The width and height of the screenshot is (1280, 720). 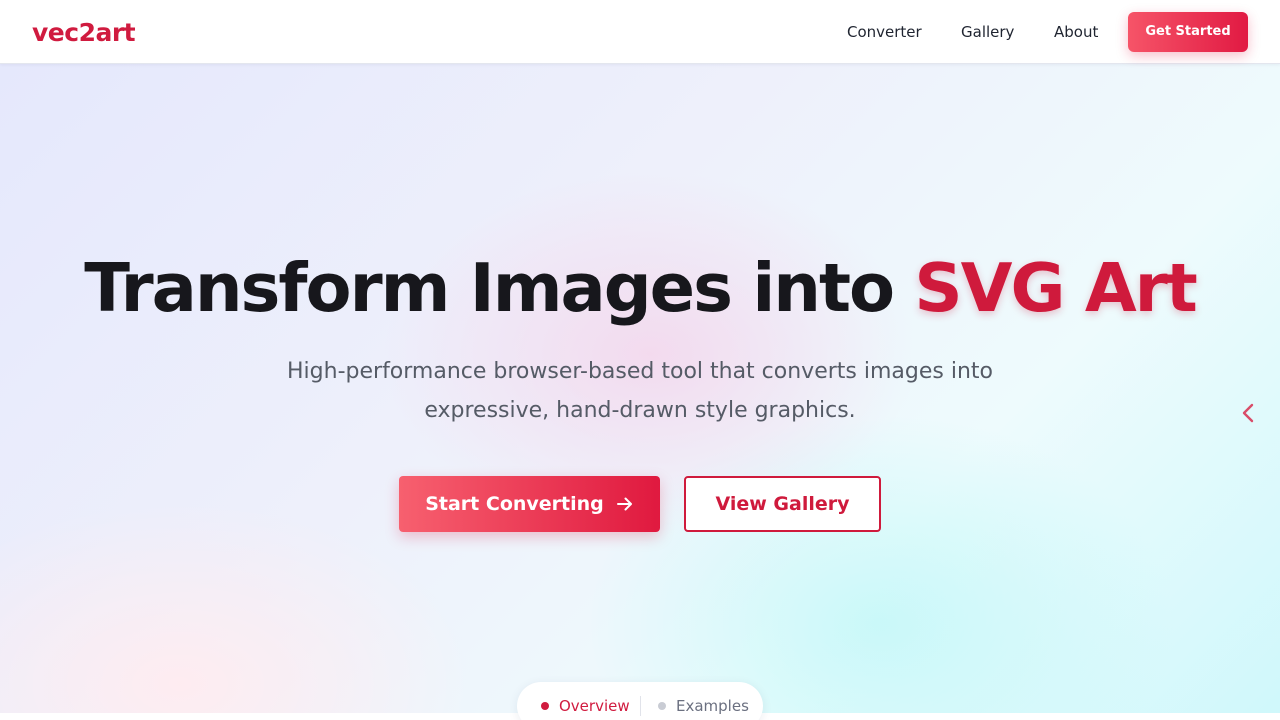 What do you see at coordinates (489, 288) in the screenshot?
I see `hero-title-main: Transform Images into` at bounding box center [489, 288].